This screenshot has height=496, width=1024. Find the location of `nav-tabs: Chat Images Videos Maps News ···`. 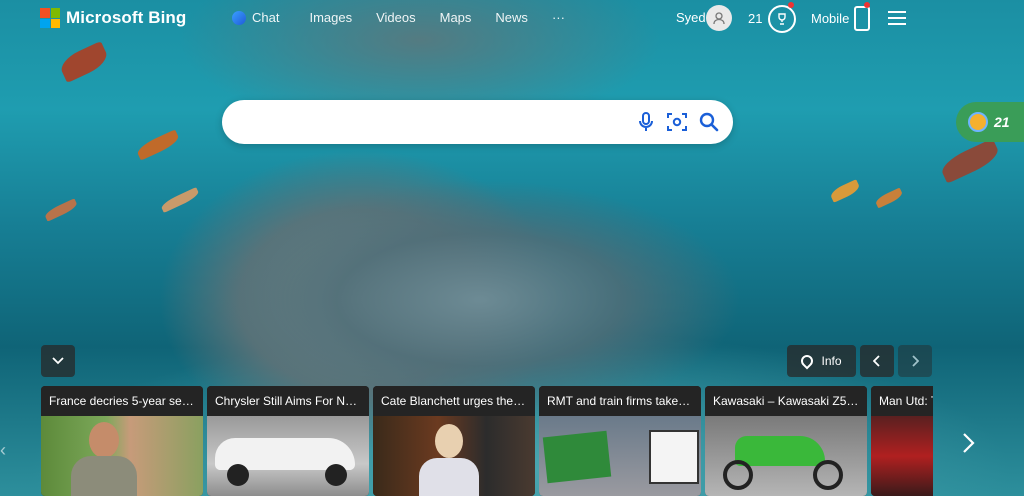

nav-tabs: Chat Images Videos Maps News ··· is located at coordinates (410, 17).